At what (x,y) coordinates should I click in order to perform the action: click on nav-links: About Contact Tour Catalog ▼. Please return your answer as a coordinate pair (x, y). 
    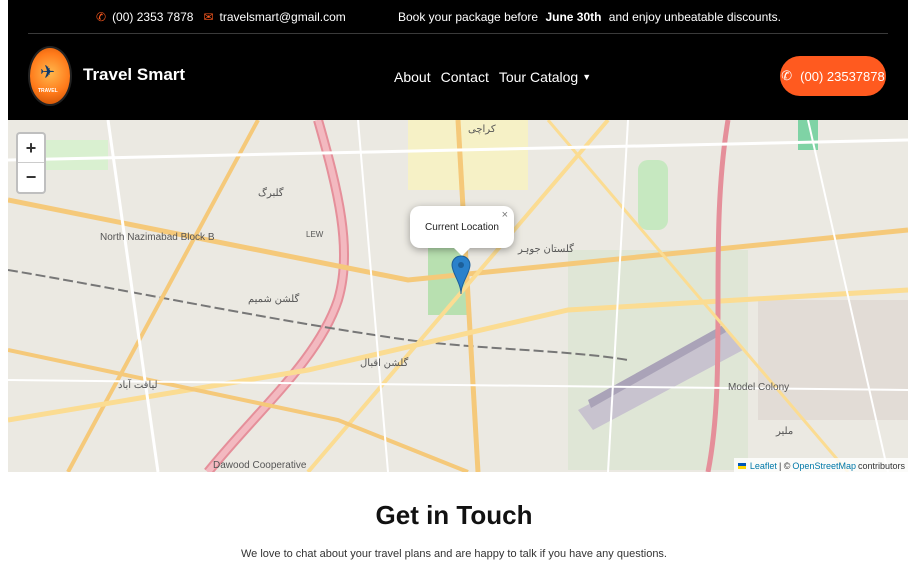
    Looking at the image, I should click on (492, 77).